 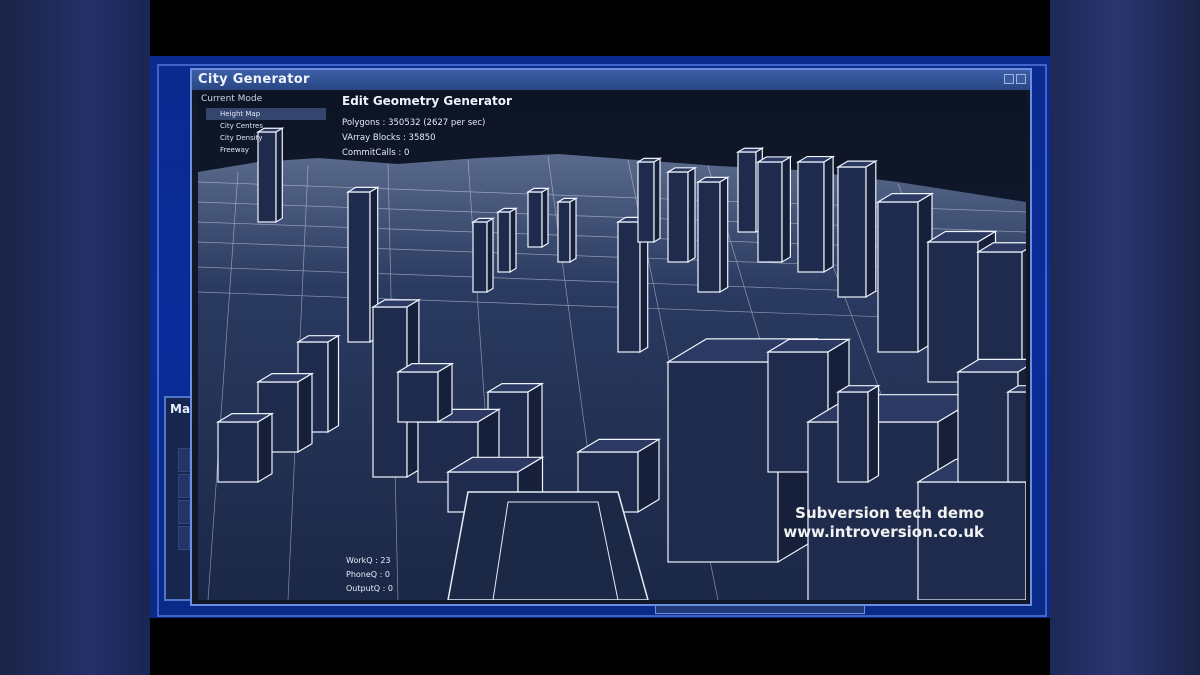 I want to click on watermark-line-1: Subversion tech demo, so click(x=889, y=513).